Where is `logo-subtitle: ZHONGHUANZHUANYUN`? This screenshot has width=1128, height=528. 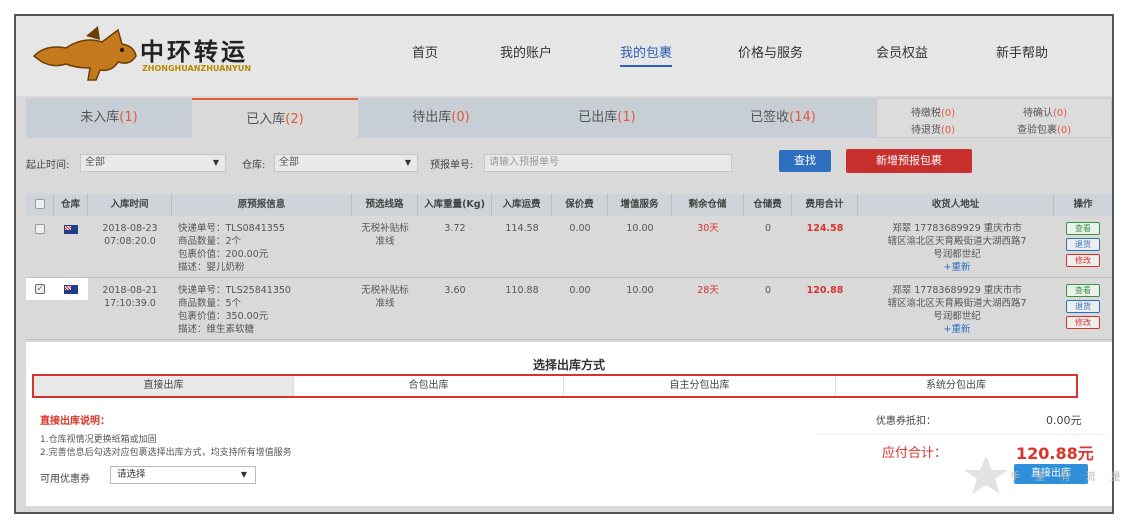 logo-subtitle: ZHONGHUANZHUANYUN is located at coordinates (197, 68).